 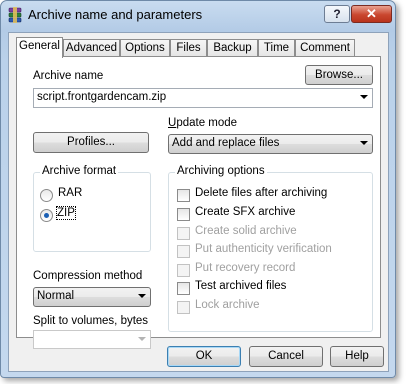 I want to click on update-mode-select: Add and replace files, so click(x=270, y=144).